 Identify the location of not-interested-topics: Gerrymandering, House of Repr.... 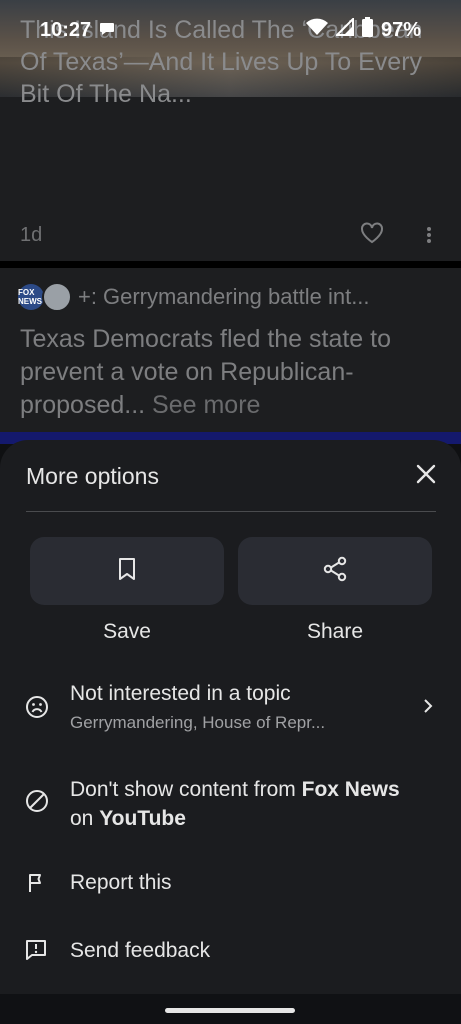
(198, 722).